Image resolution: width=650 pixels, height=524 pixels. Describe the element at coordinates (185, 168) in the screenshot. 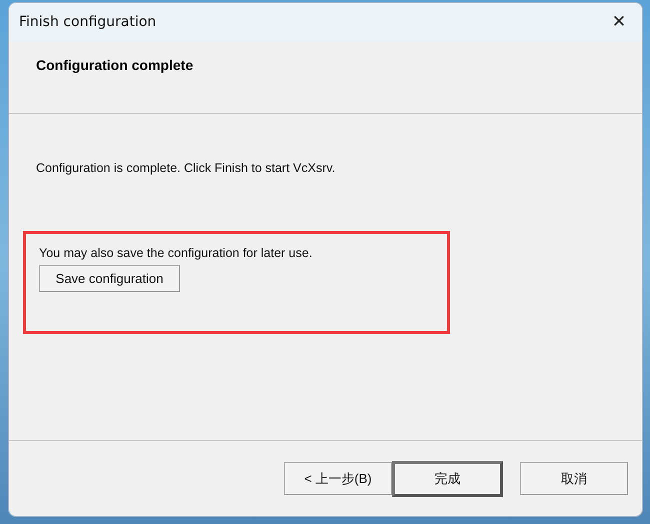

I see `completion-message: Configuration is complete. Click Finish to start VcXsrv.` at that location.